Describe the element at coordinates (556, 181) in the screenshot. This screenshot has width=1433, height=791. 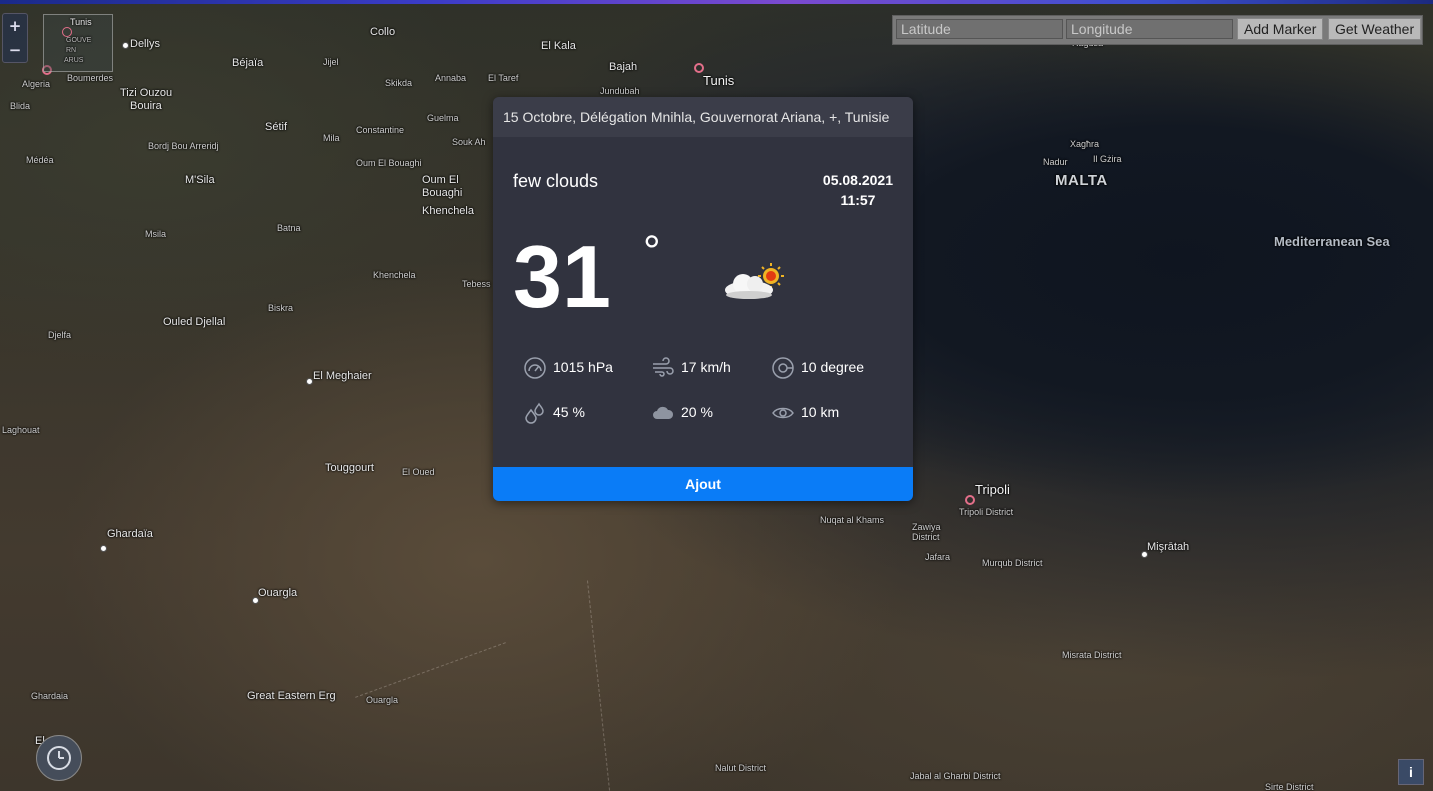
I see `weather-description: few clouds` at that location.